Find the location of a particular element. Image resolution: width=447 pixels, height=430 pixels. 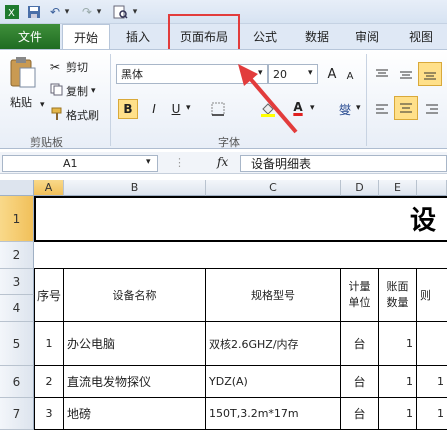

insert-function-icon: fx is located at coordinates (222, 162).